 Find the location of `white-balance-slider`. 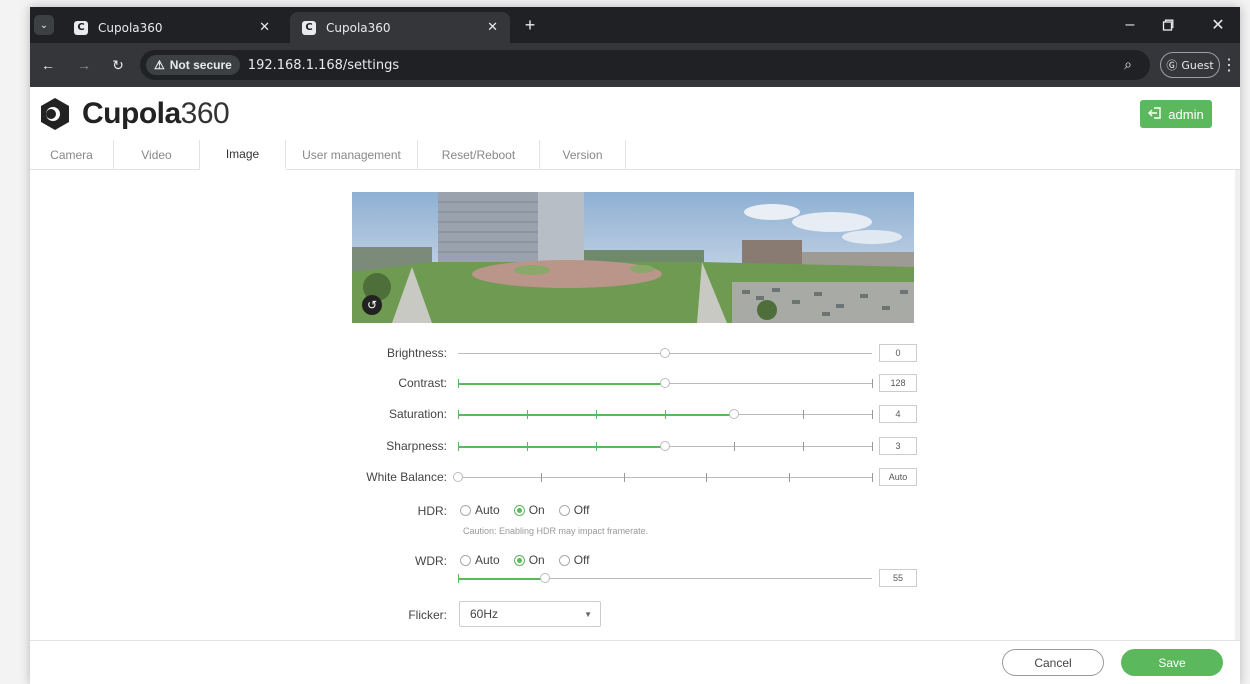

white-balance-slider is located at coordinates (663, 478).